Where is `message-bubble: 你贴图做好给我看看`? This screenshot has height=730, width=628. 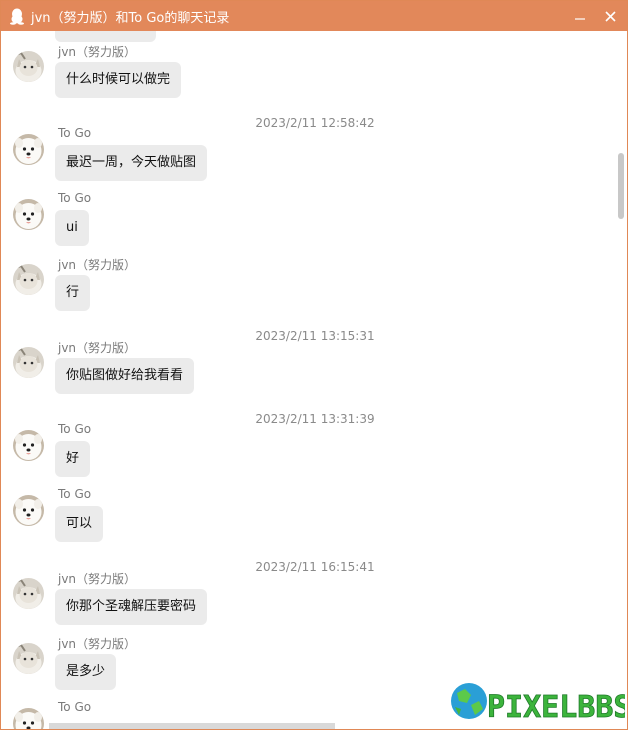
message-bubble: 你贴图做好给我看看 is located at coordinates (125, 376).